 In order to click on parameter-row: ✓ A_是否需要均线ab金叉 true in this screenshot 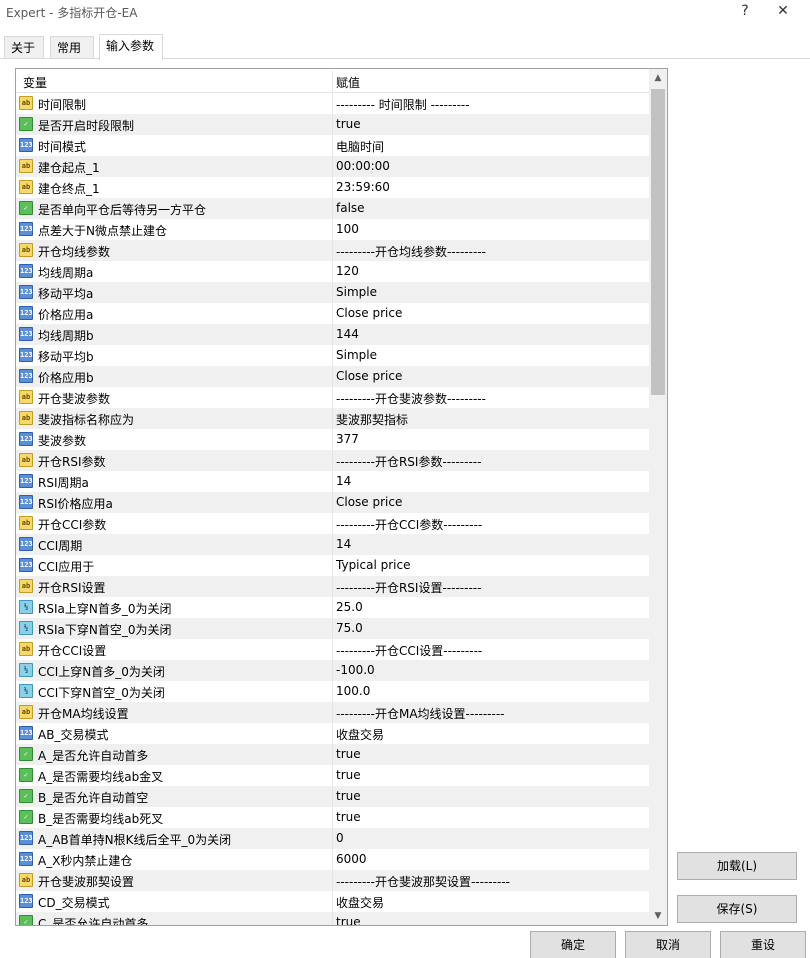, I will do `click(332, 775)`.